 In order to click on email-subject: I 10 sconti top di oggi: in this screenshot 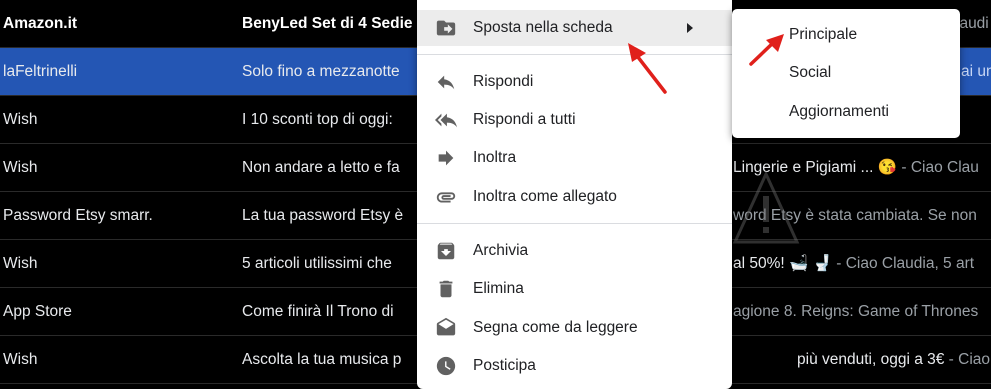, I will do `click(317, 119)`.